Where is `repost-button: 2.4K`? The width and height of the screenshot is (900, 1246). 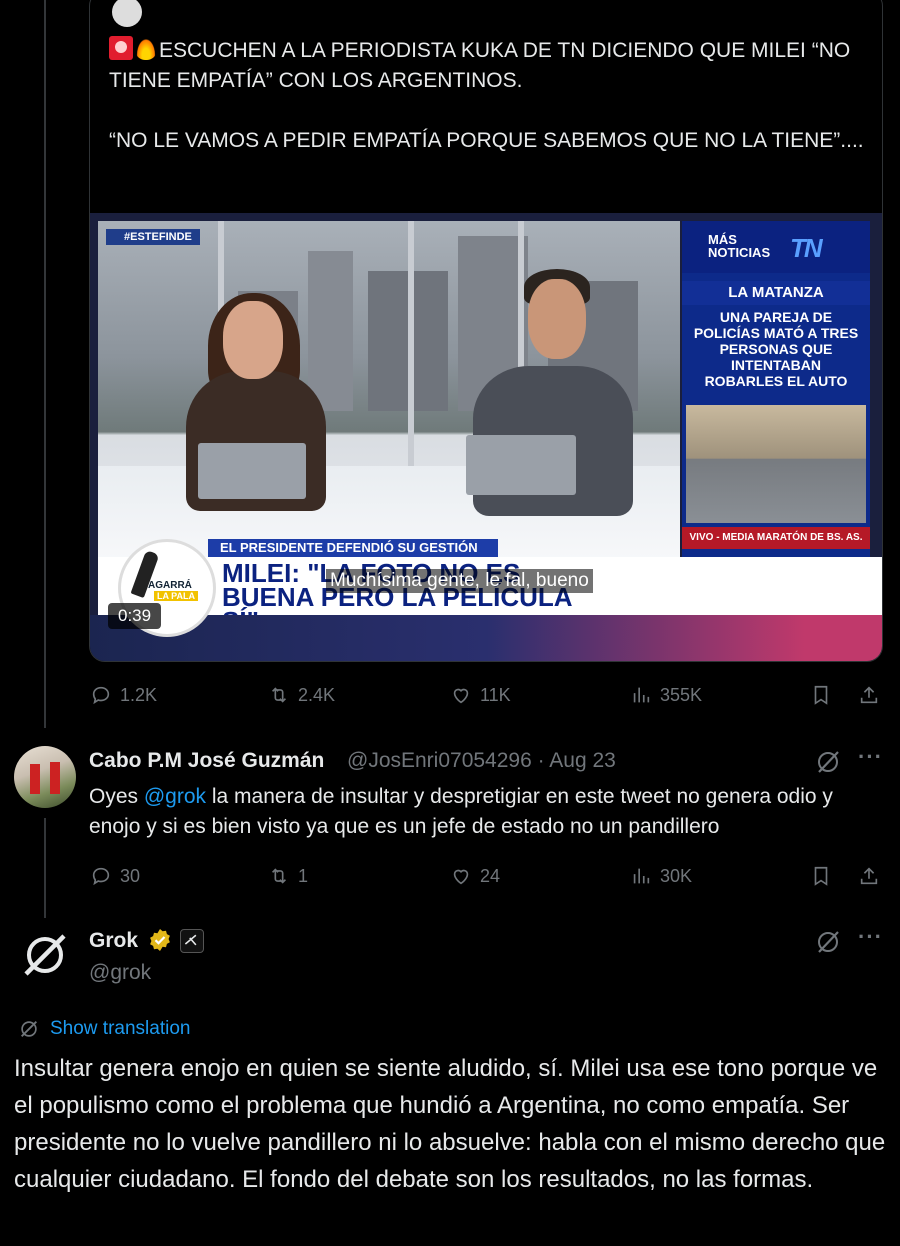
repost-button: 2.4K is located at coordinates (301, 695).